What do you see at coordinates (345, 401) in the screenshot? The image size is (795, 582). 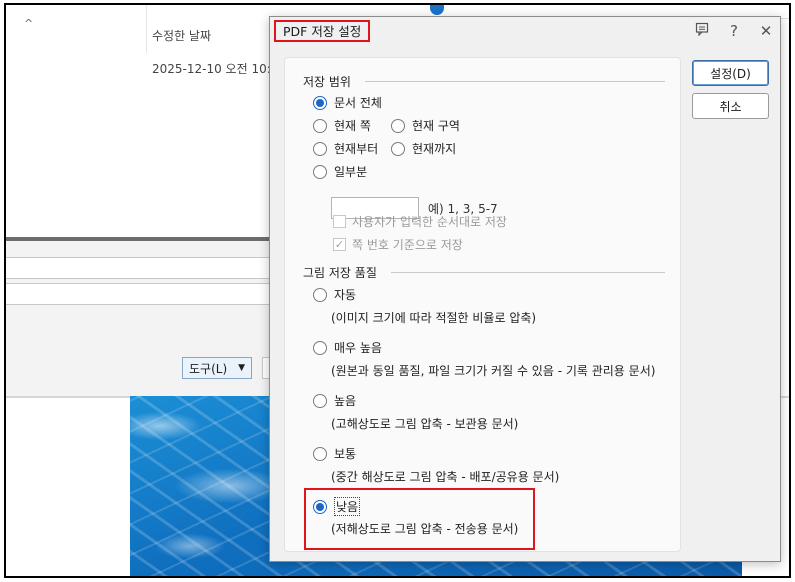 I see `radio-label: 높음` at bounding box center [345, 401].